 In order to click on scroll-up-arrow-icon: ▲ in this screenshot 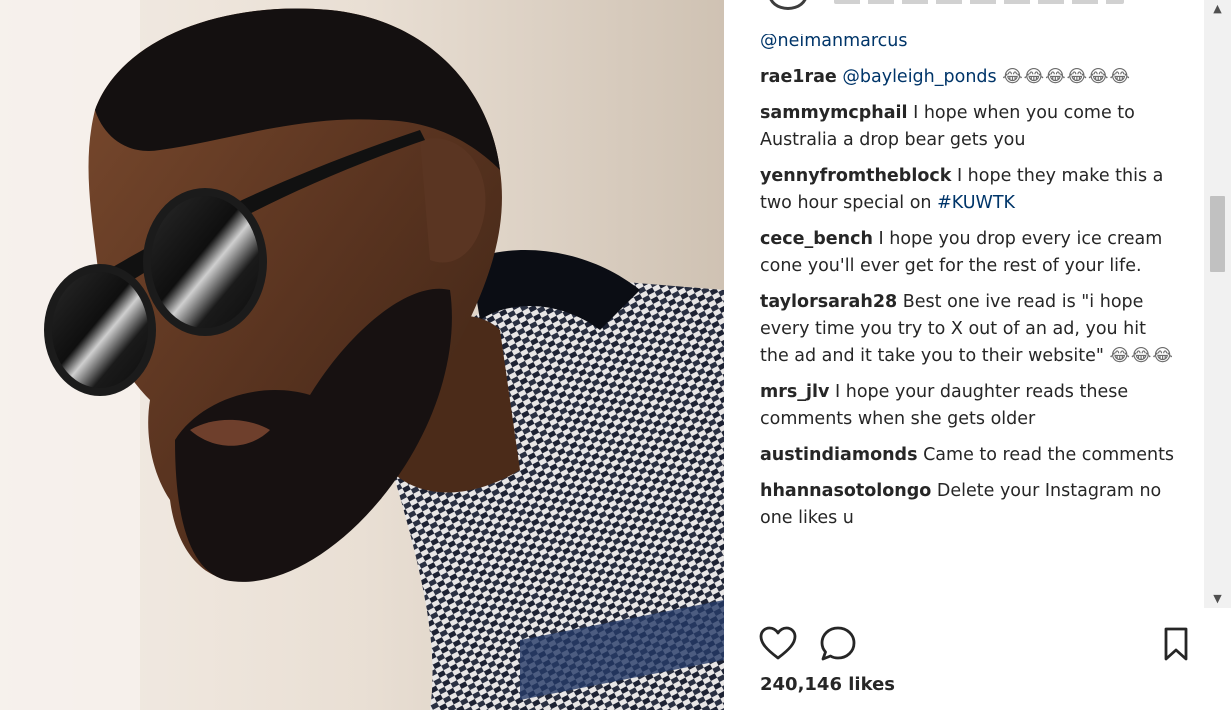, I will do `click(1217, 9)`.